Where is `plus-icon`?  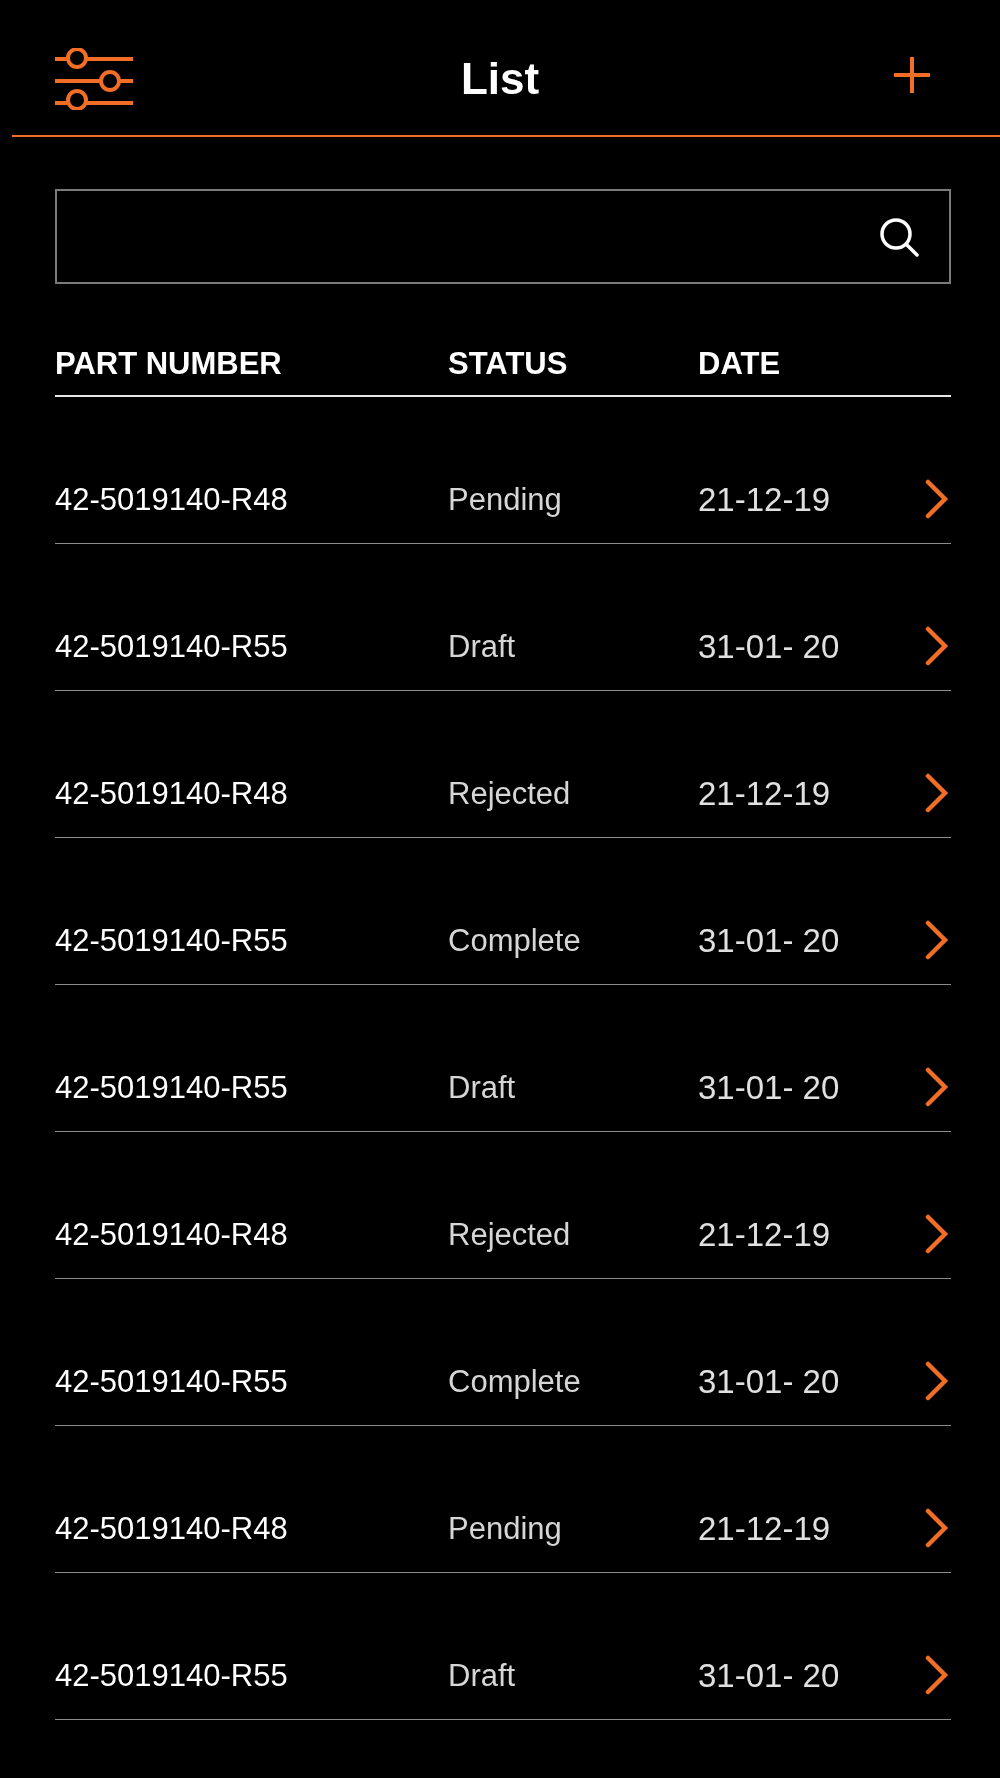 plus-icon is located at coordinates (912, 74).